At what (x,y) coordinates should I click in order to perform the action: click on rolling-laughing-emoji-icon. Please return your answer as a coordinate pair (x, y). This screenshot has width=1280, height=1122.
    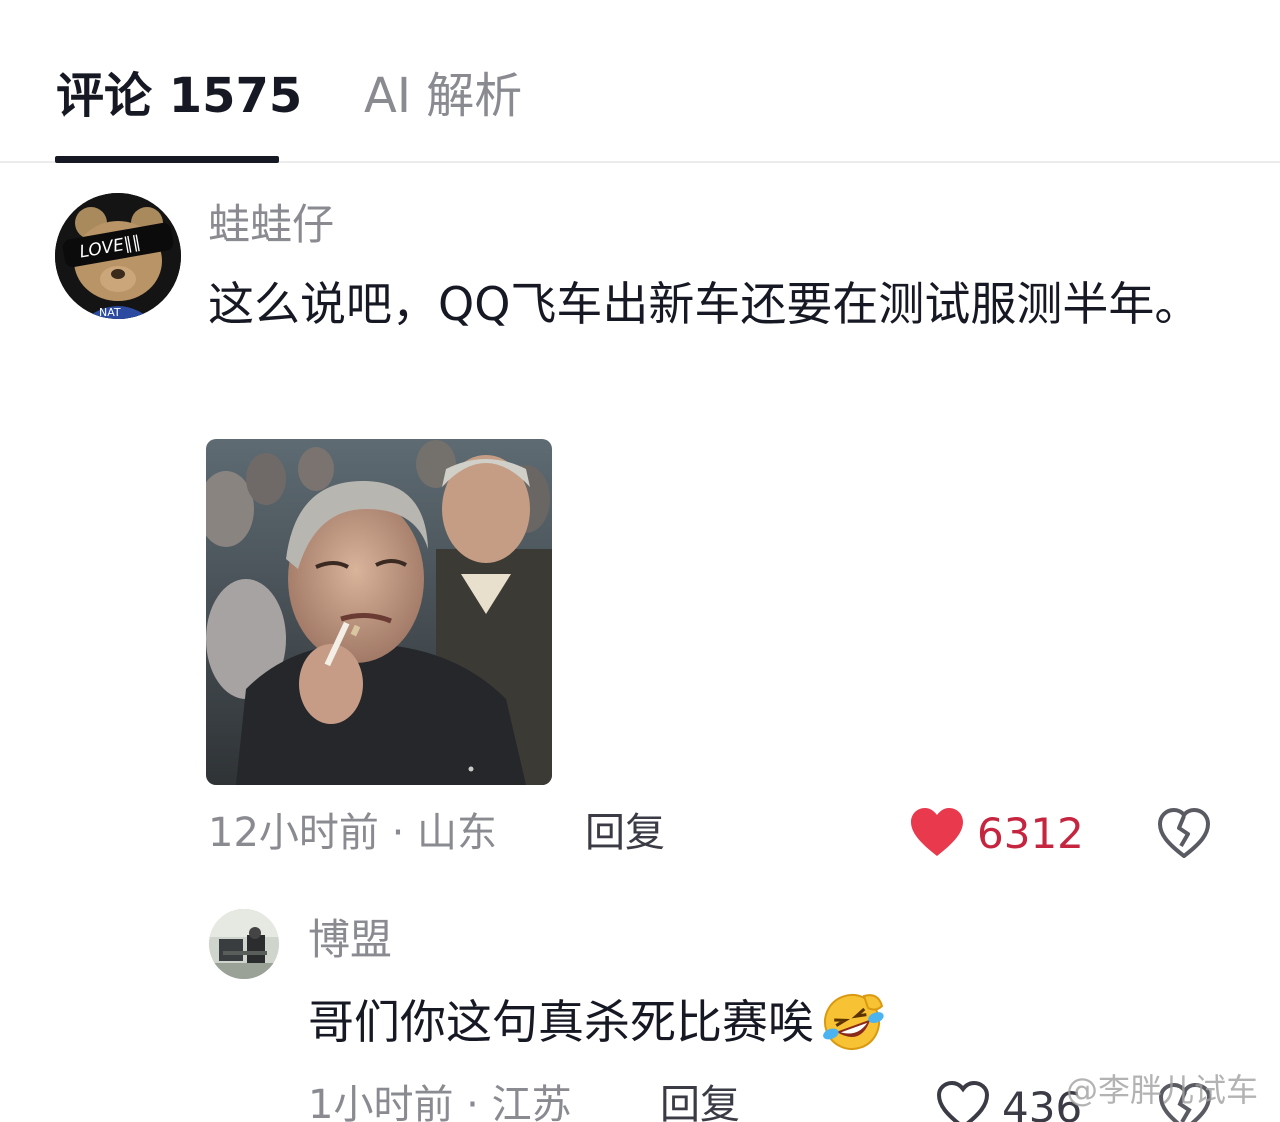
    Looking at the image, I should click on (853, 1022).